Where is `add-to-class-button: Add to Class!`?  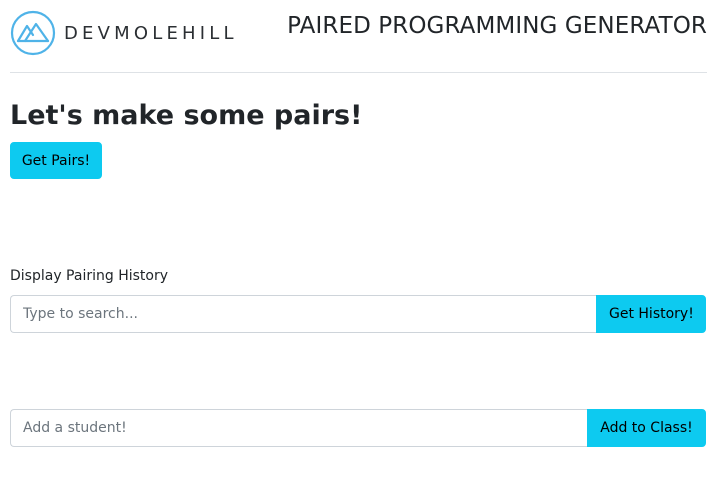
add-to-class-button: Add to Class! is located at coordinates (646, 428).